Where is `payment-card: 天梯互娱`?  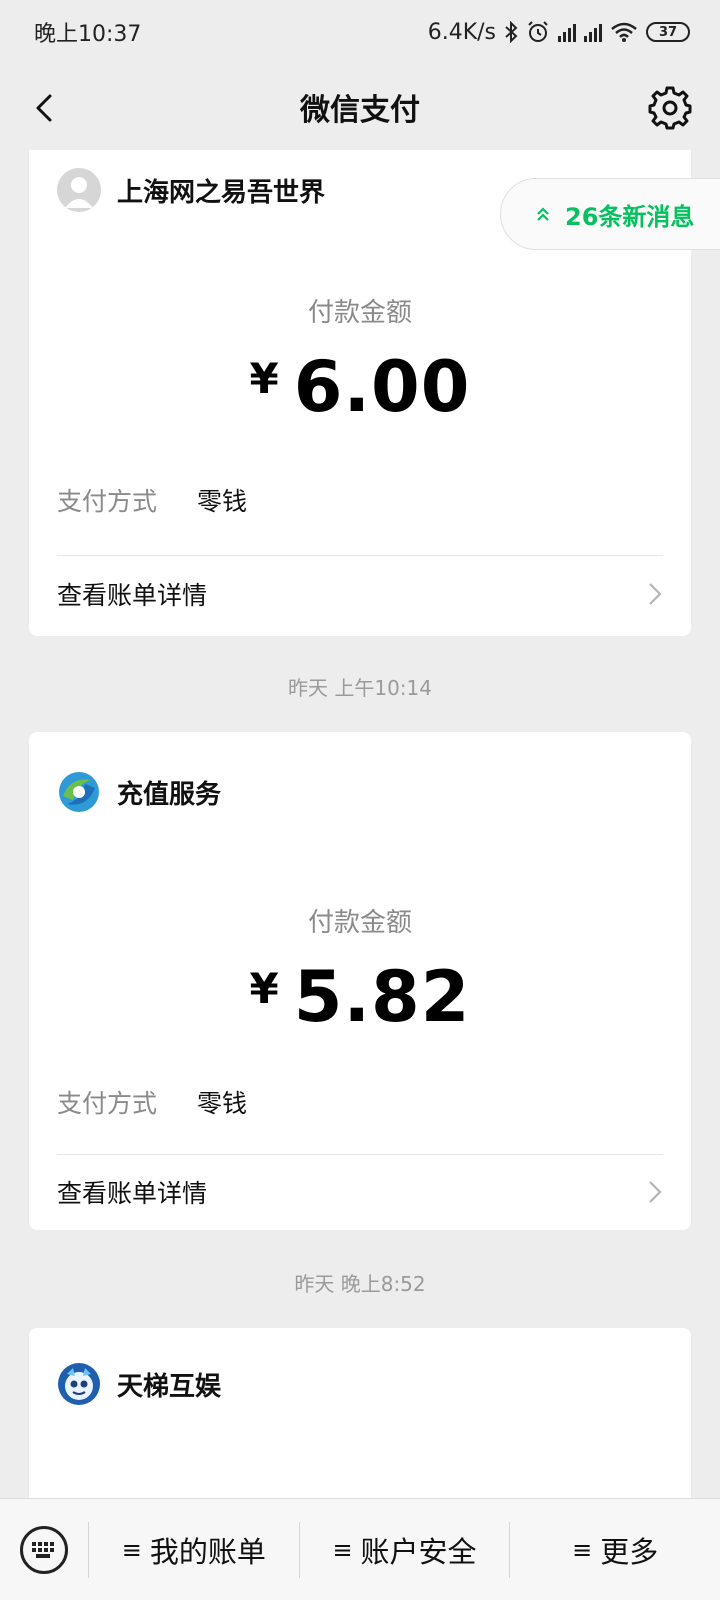
payment-card: 天梯互娱 is located at coordinates (360, 1413).